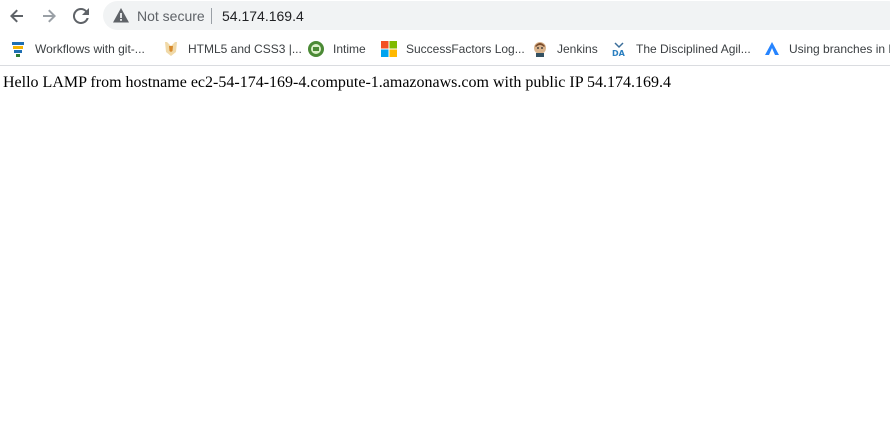 Image resolution: width=890 pixels, height=425 pixels. What do you see at coordinates (18, 49) in the screenshot?
I see `gitlab-icon` at bounding box center [18, 49].